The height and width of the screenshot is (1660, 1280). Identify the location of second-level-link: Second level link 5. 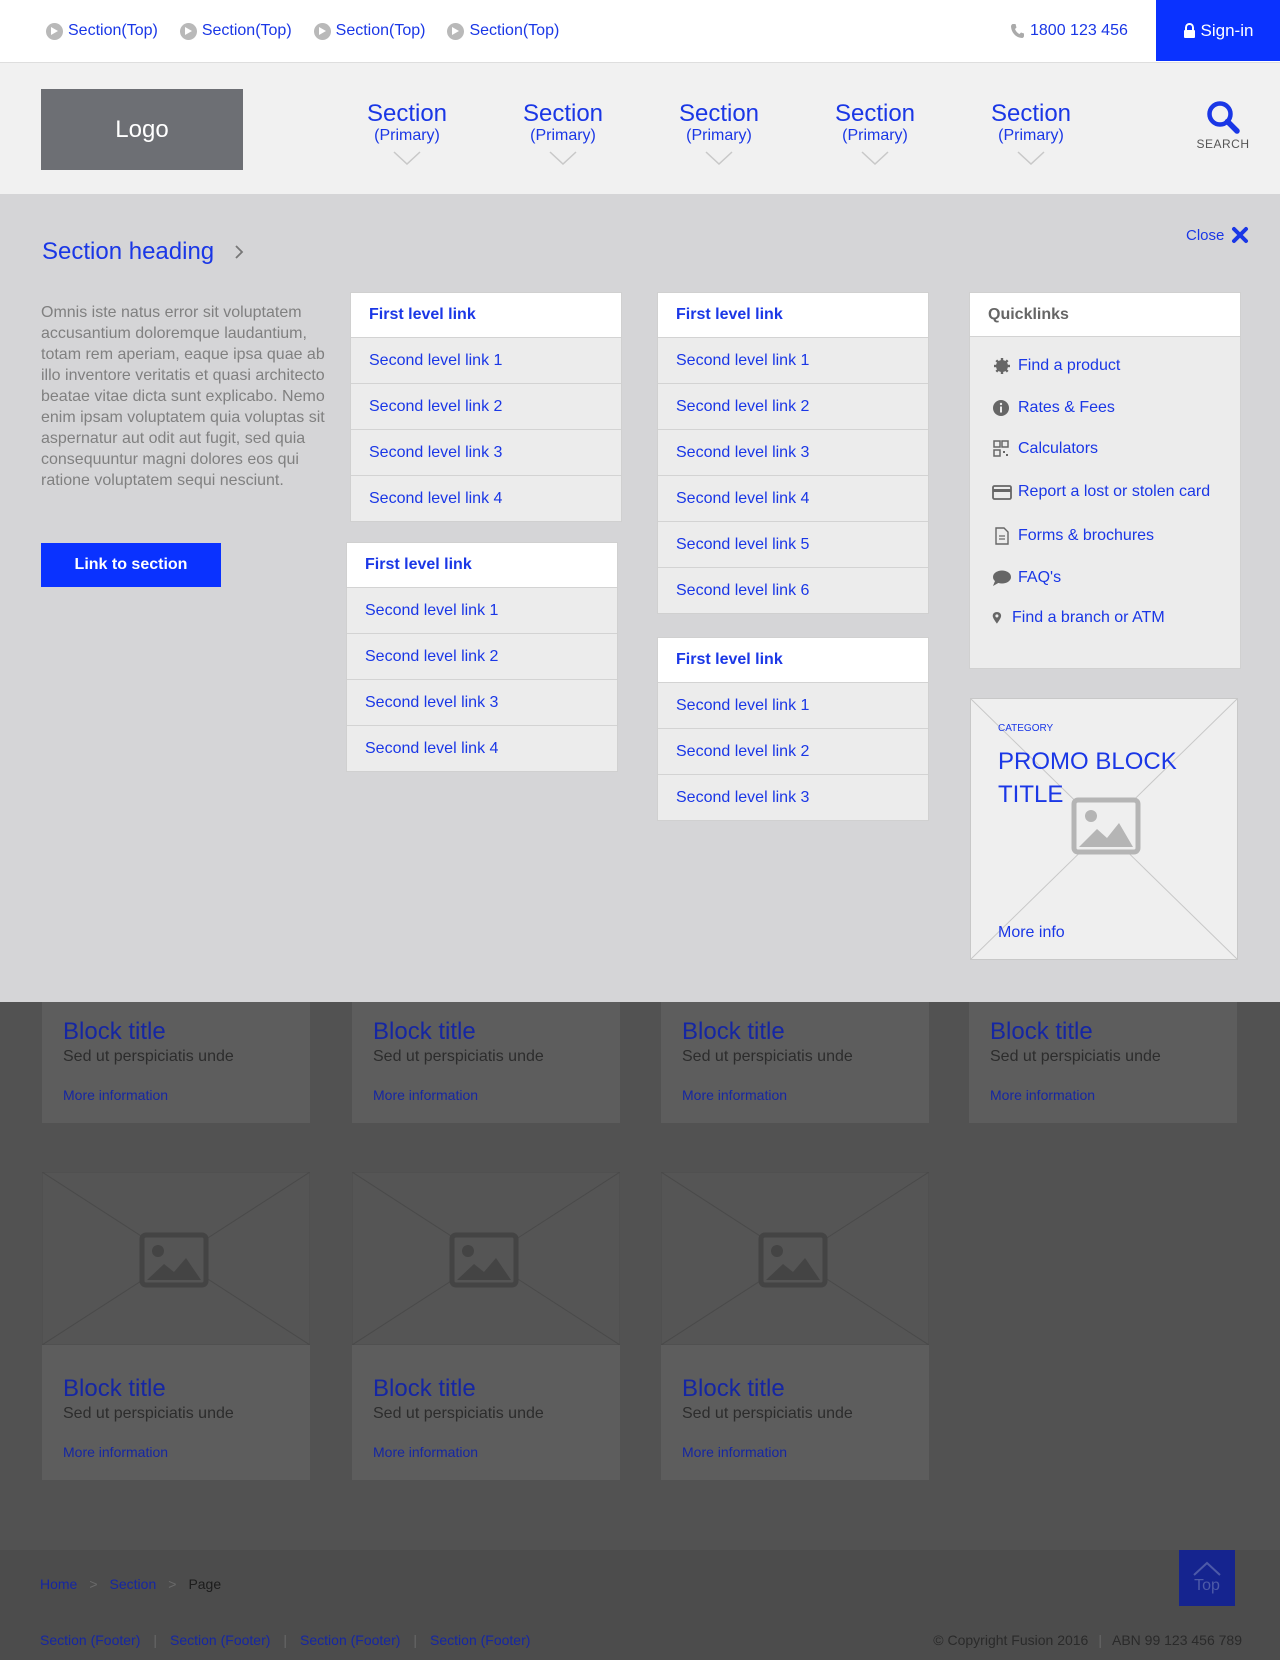
(793, 544).